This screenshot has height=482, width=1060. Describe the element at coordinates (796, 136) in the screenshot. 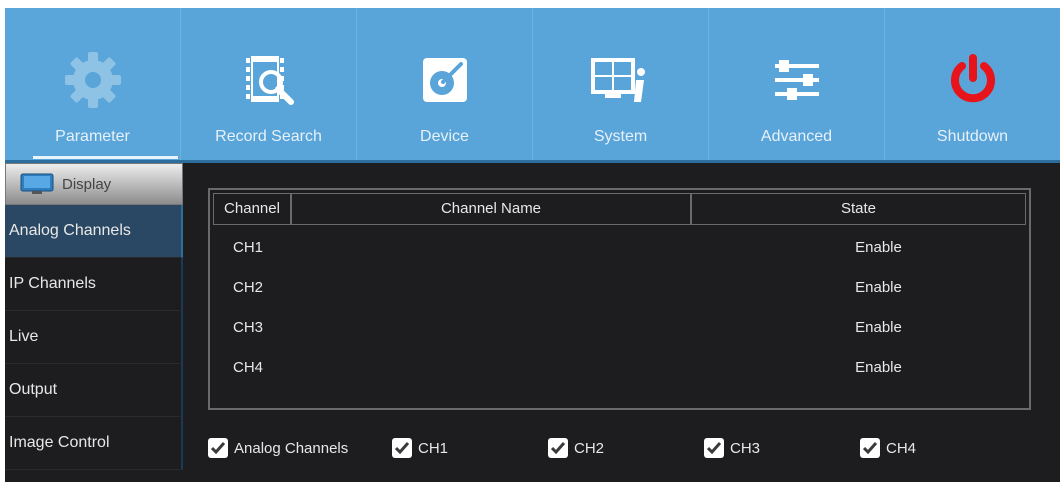

I see `nav-label: Advanced` at that location.